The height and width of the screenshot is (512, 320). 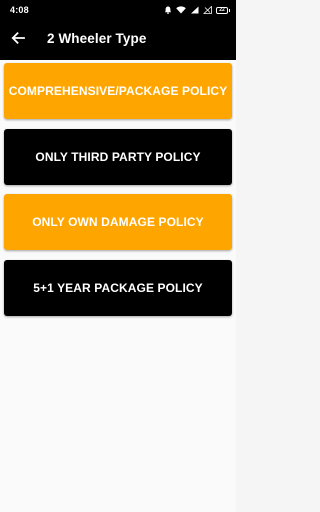 I want to click on status-icons: 22, so click(x=197, y=10).